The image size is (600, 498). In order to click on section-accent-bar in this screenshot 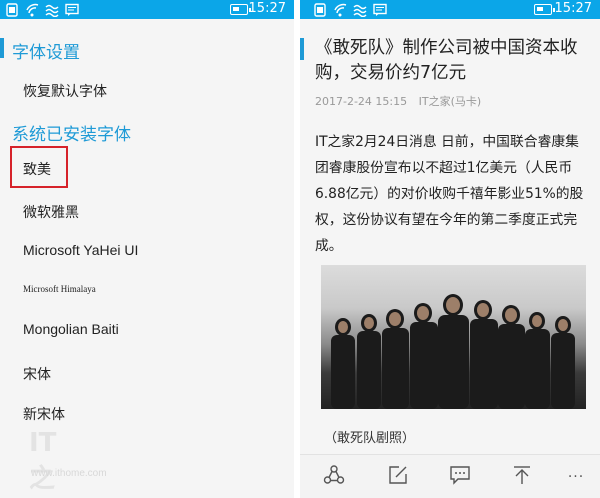, I will do `click(2, 48)`.